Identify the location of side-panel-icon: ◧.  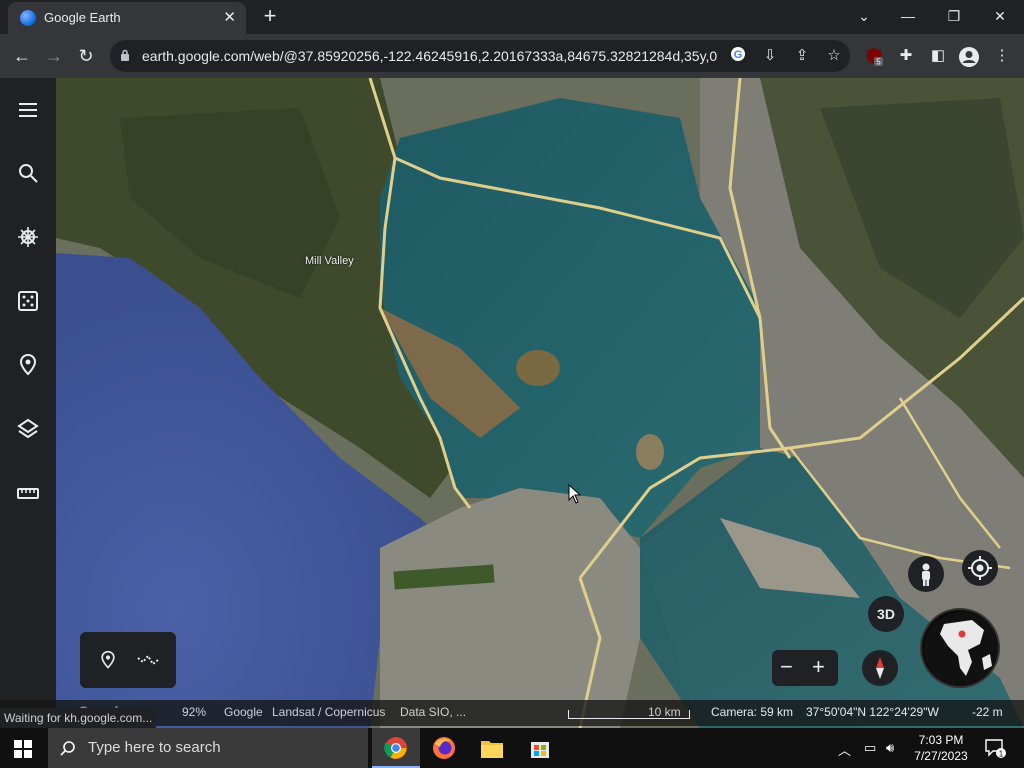
(938, 56).